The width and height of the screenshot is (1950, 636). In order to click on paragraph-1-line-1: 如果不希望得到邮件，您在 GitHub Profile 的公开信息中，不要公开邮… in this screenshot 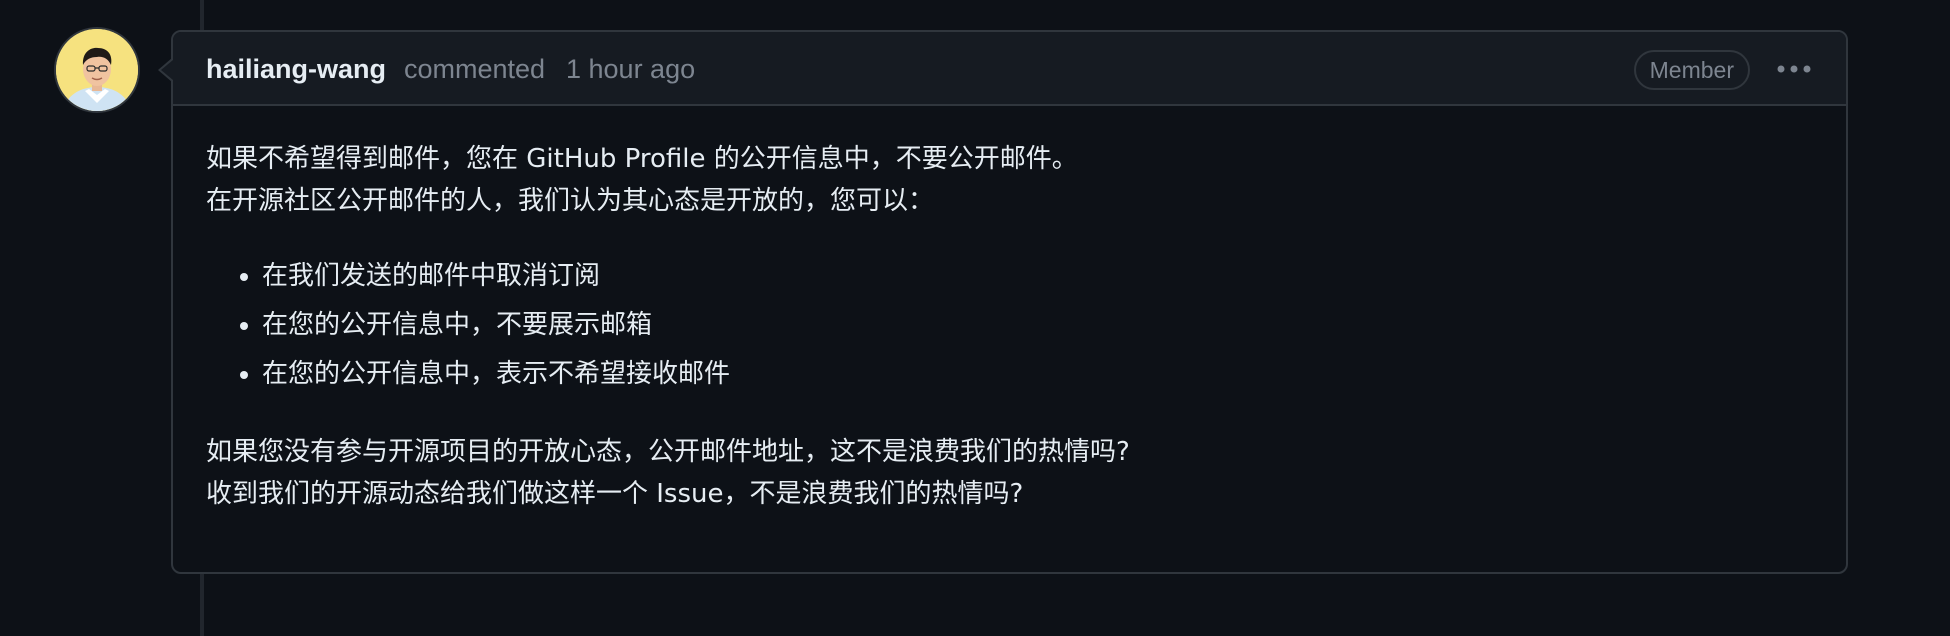, I will do `click(642, 159)`.